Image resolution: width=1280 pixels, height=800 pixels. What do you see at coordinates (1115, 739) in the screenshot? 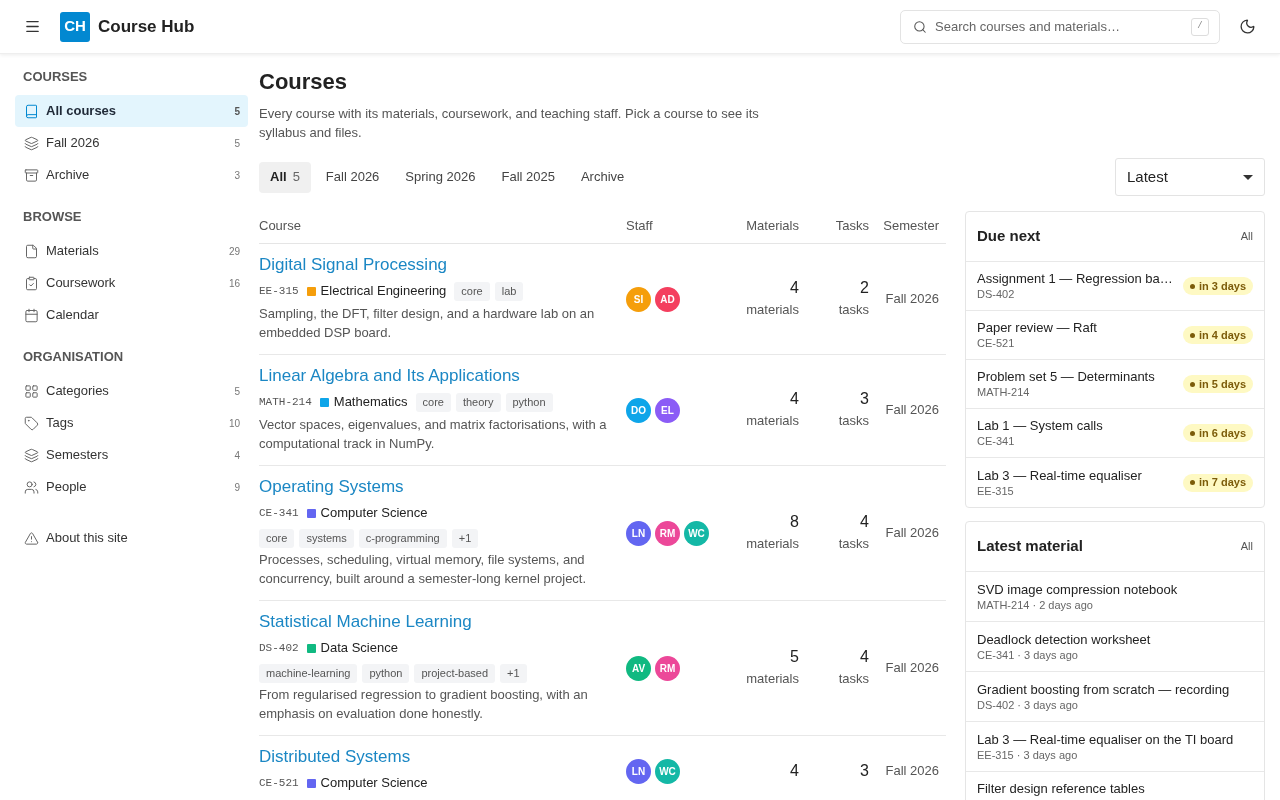
I see `material-title: Lab 3 — Real-time equaliser on the TI board` at bounding box center [1115, 739].